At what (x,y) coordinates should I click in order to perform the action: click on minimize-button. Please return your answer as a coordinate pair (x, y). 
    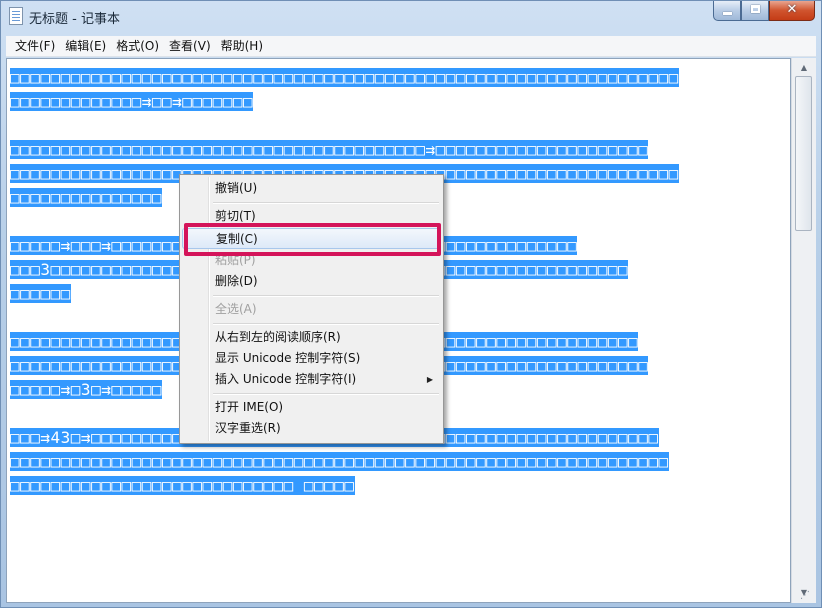
    Looking at the image, I should click on (727, 11).